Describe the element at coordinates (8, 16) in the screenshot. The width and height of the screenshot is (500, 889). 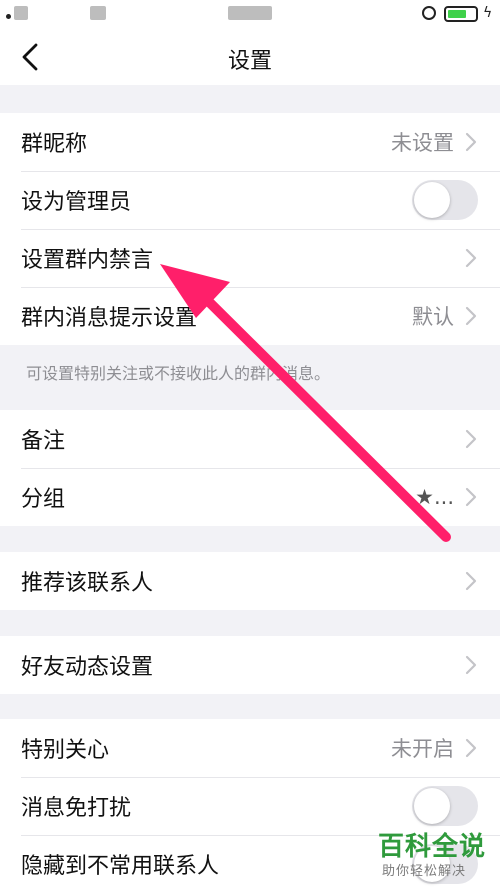
I see `signal-dot-icon` at that location.